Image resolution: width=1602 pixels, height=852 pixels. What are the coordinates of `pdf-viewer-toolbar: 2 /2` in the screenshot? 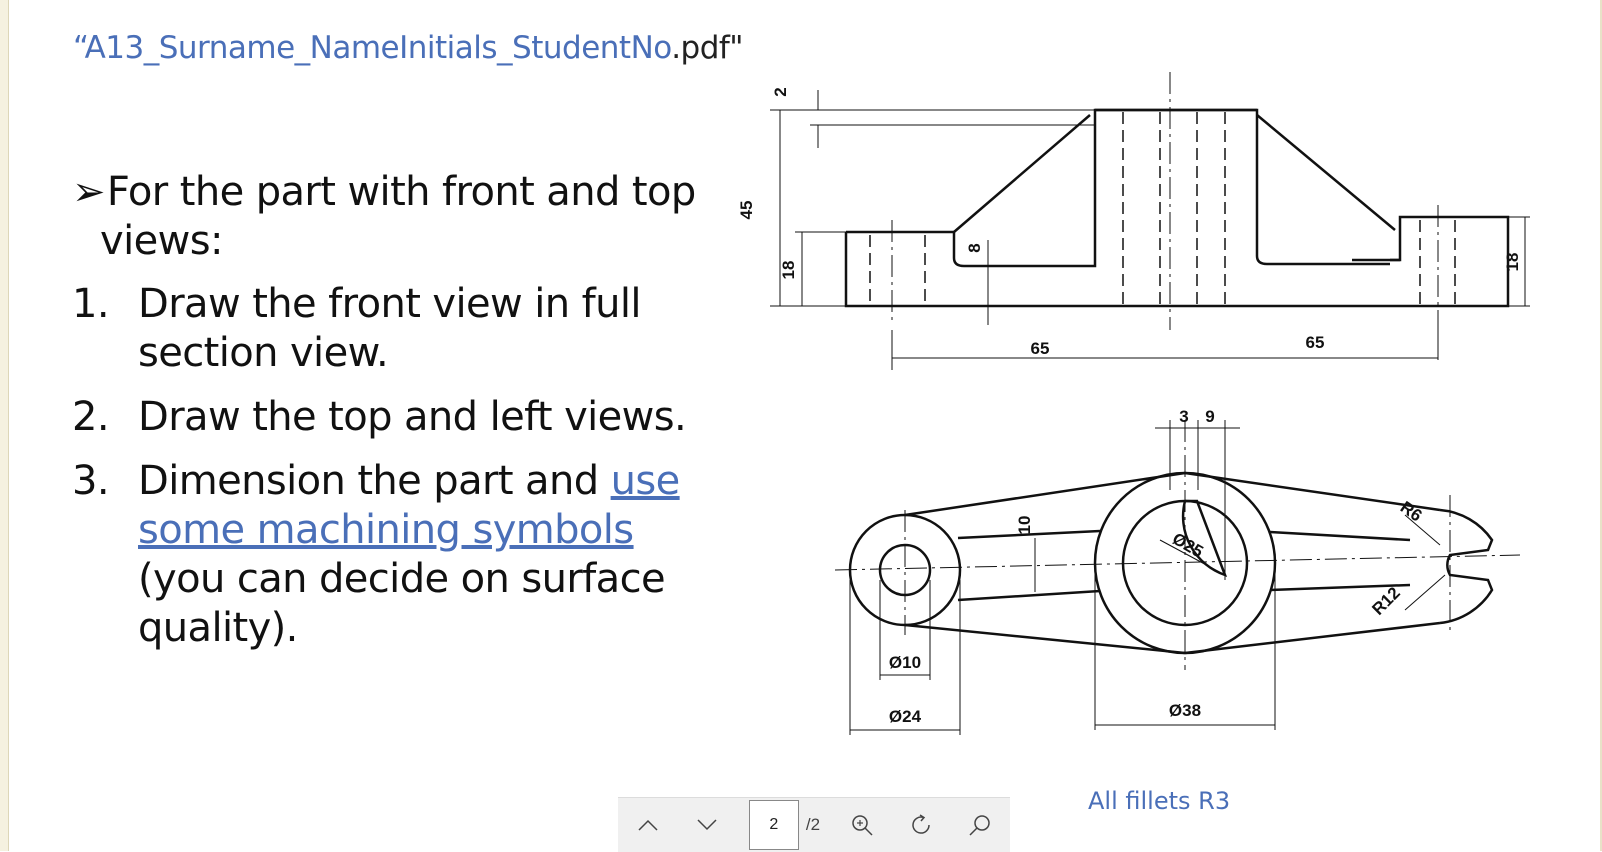 It's located at (814, 824).